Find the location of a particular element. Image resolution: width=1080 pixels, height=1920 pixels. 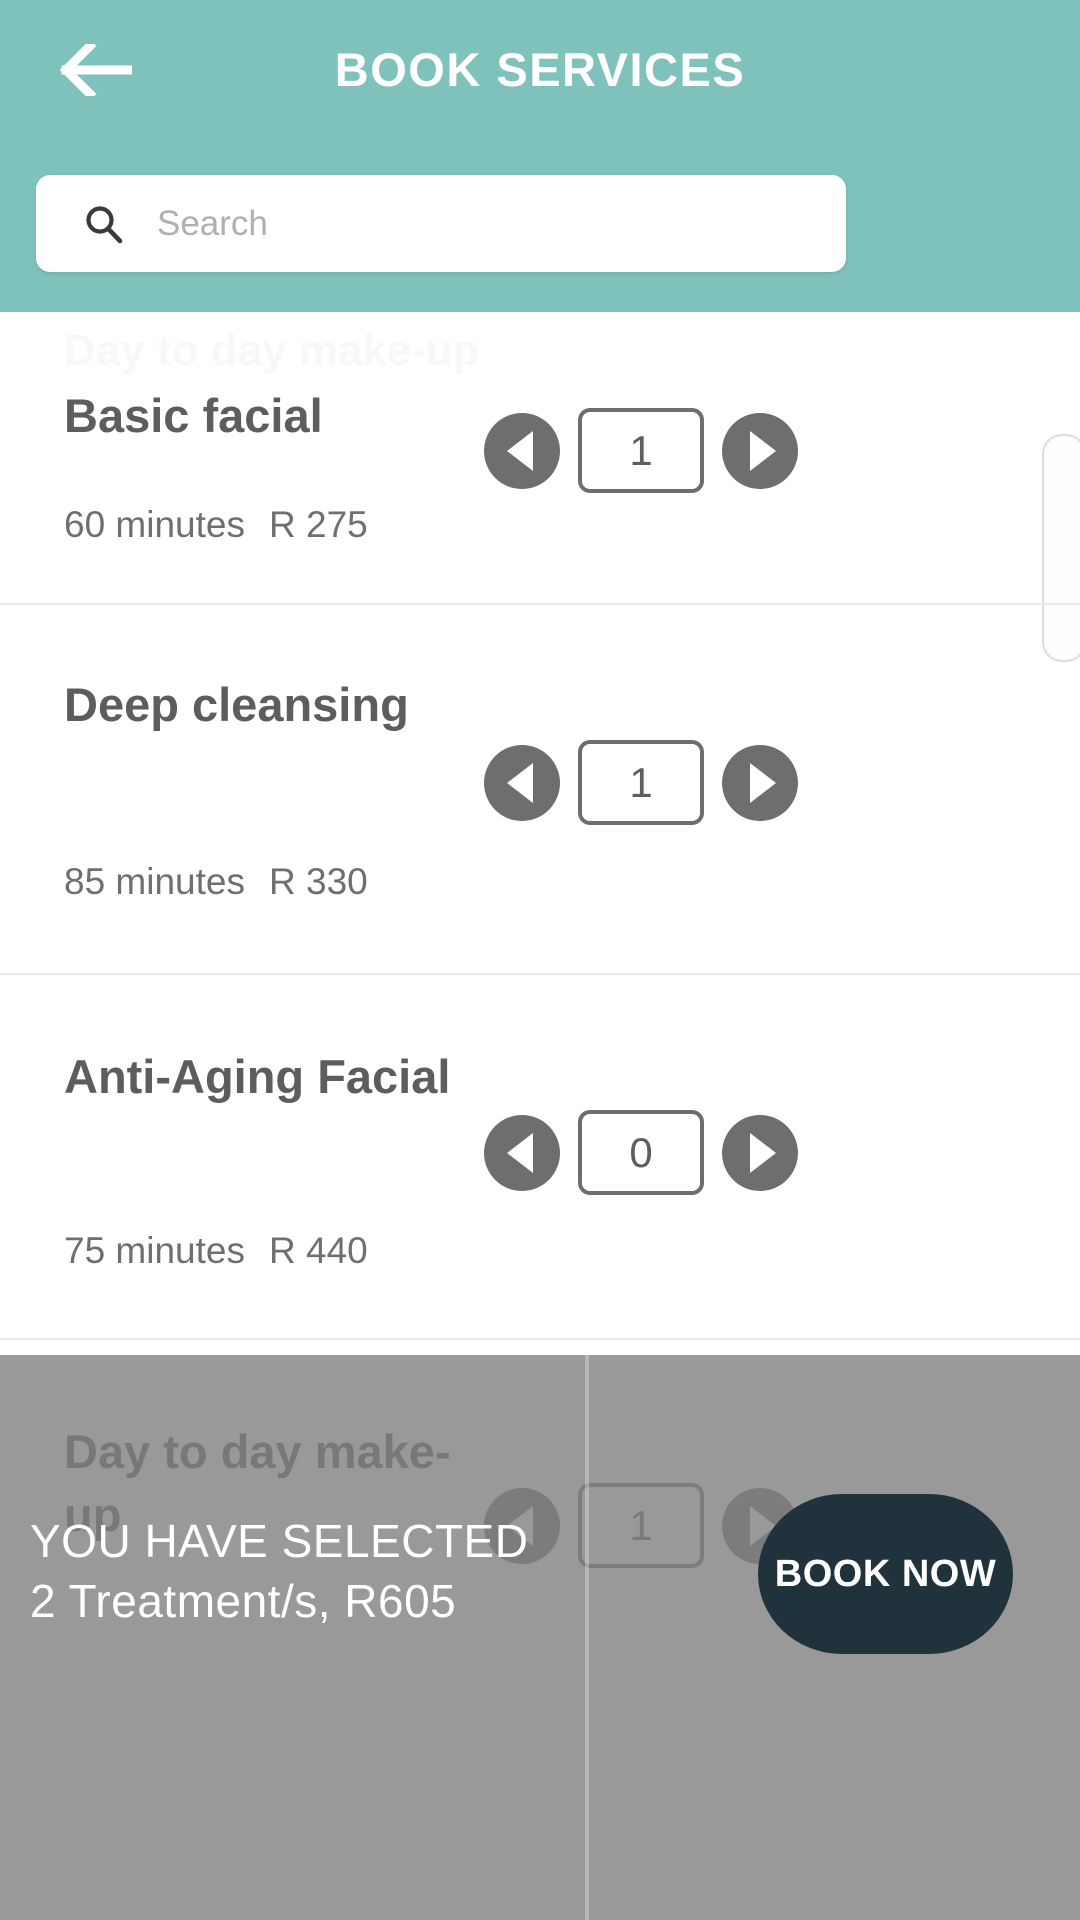

search-icon is located at coordinates (104, 224).